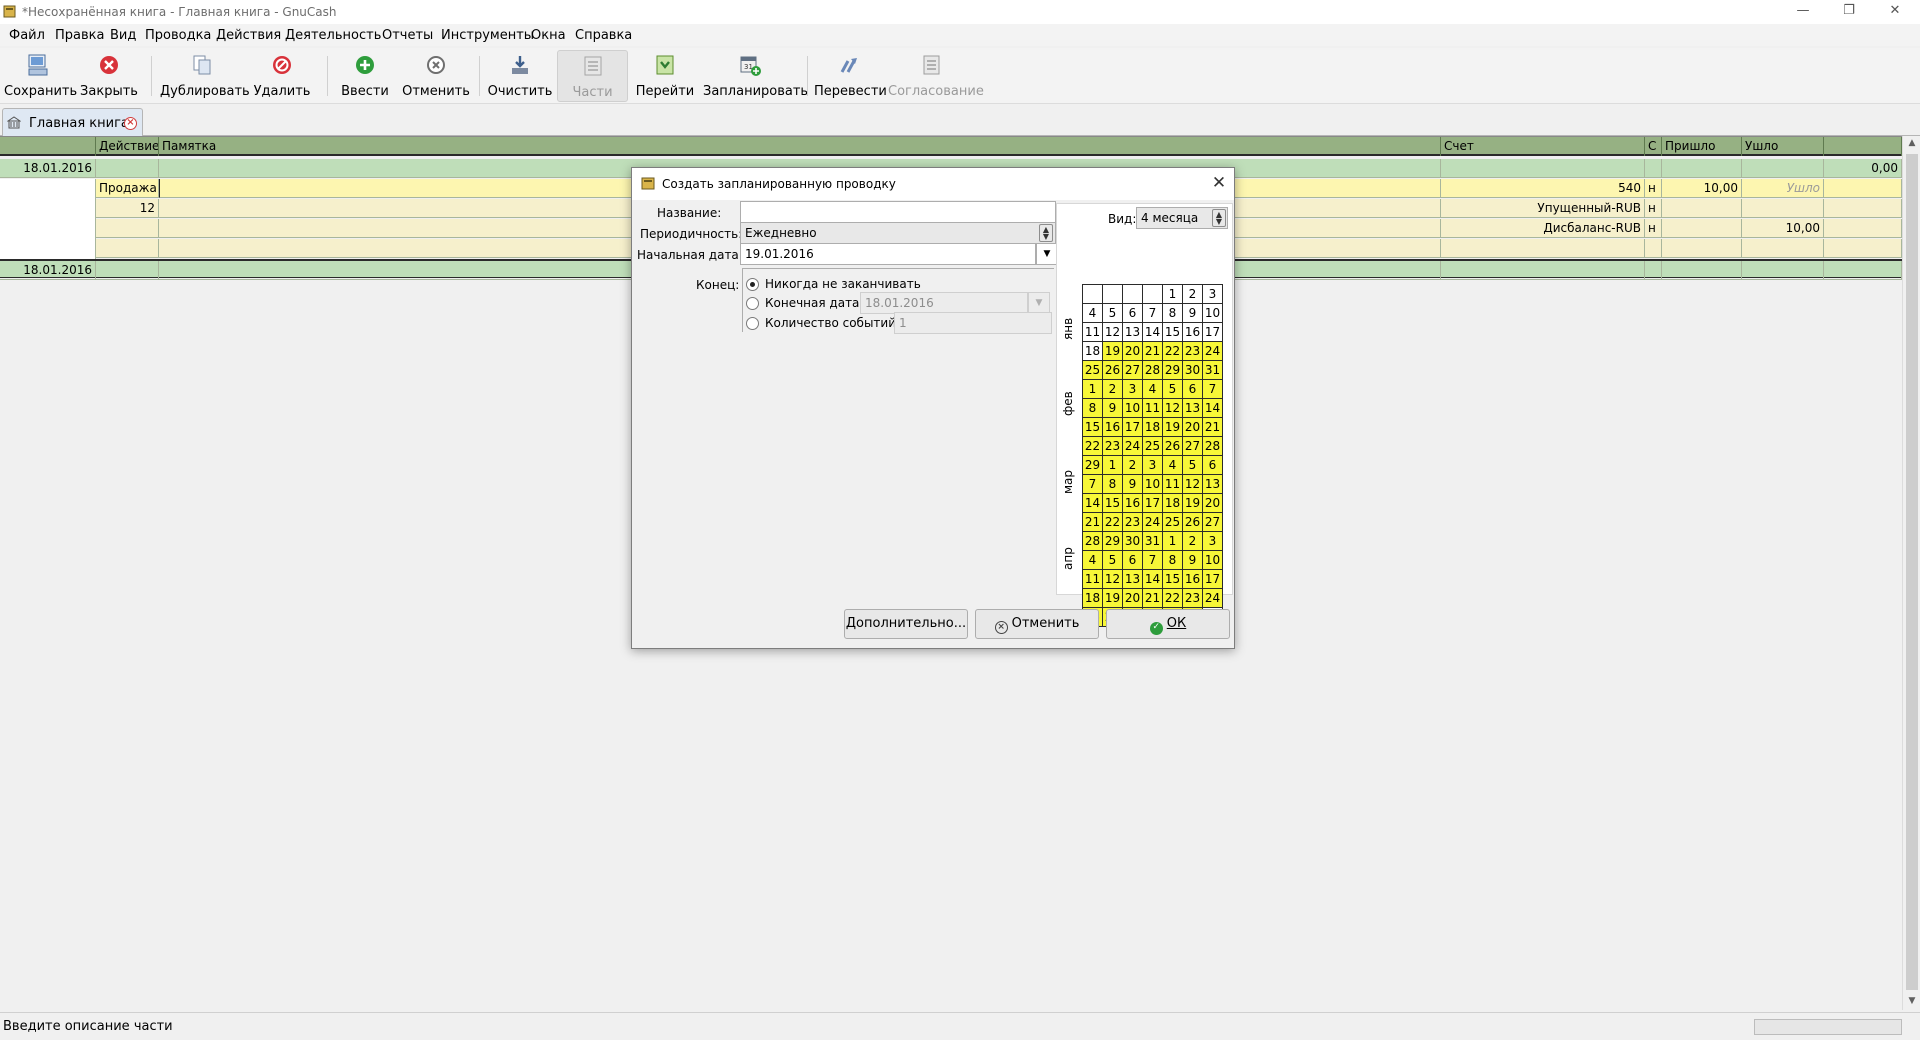 The height and width of the screenshot is (1040, 1920). Describe the element at coordinates (407, 35) in the screenshot. I see `menu-reports: Отчеты` at that location.